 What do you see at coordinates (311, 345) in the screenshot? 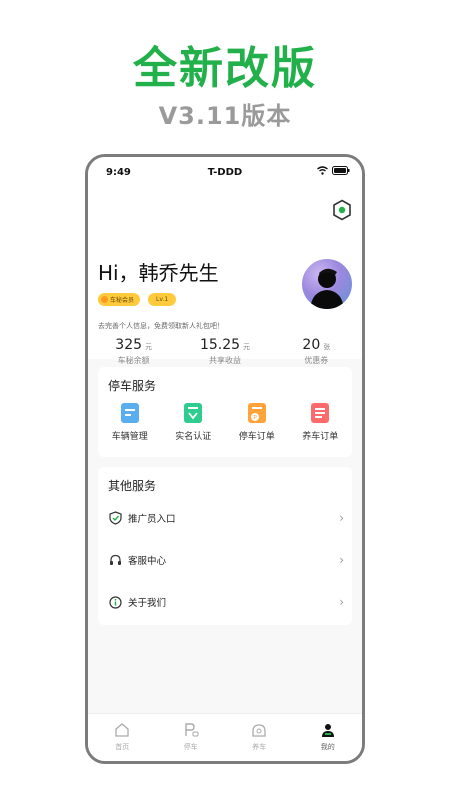
I see `stat-value: 20` at bounding box center [311, 345].